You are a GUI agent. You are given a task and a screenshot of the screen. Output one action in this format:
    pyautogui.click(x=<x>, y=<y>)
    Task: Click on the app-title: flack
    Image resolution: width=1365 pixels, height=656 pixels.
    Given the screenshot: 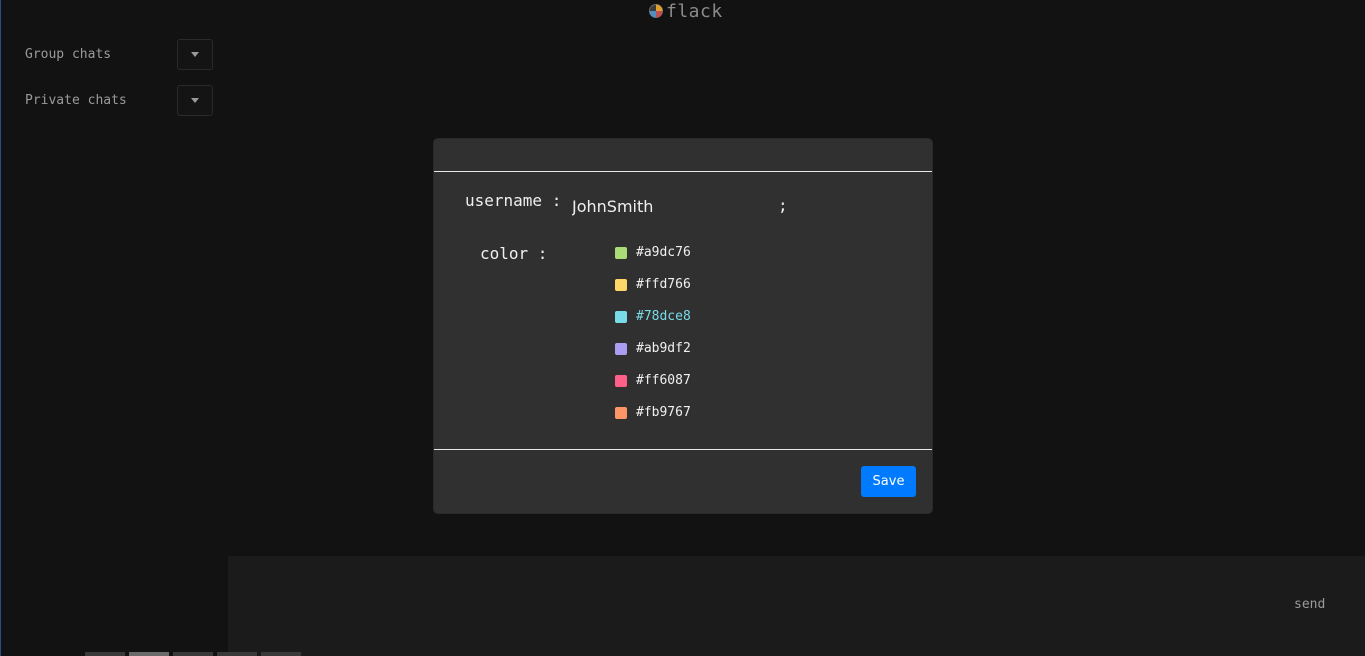 What is the action you would take?
    pyautogui.click(x=694, y=11)
    